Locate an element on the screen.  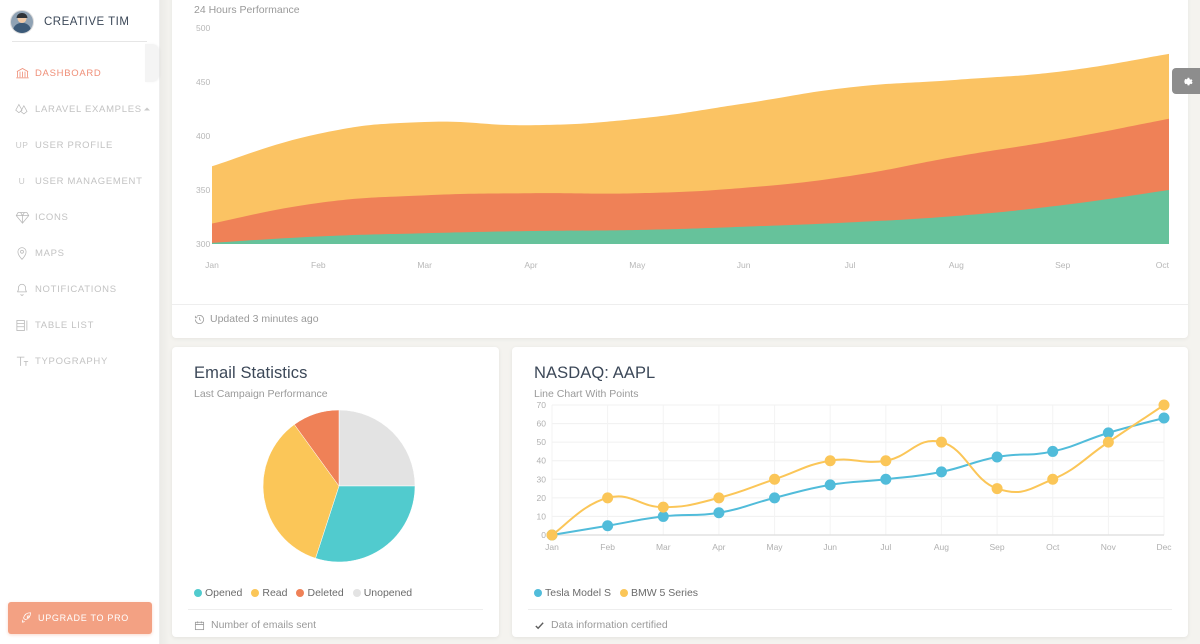
svg-text: 70 is located at coordinates (542, 405).